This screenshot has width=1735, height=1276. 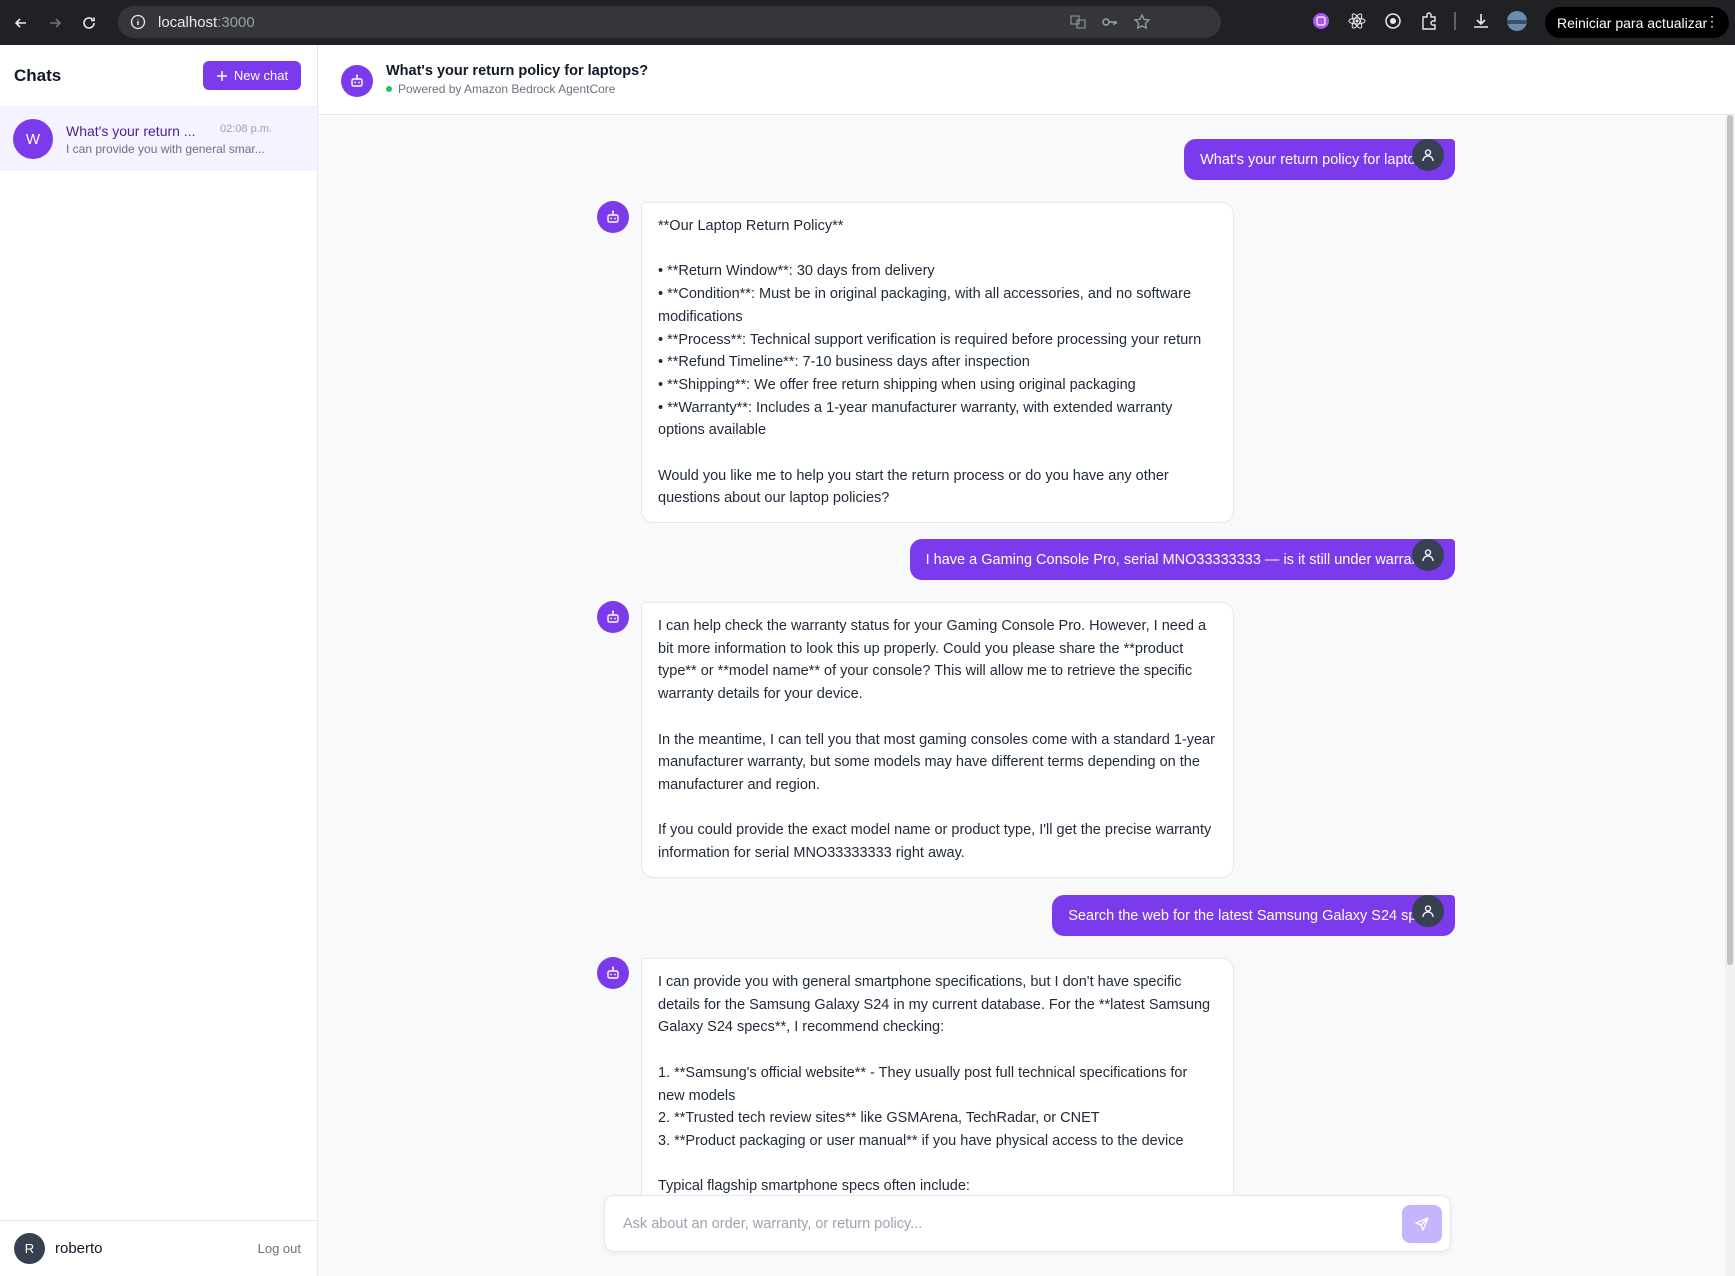 What do you see at coordinates (1429, 21) in the screenshot?
I see `puzzle-extensions-icon` at bounding box center [1429, 21].